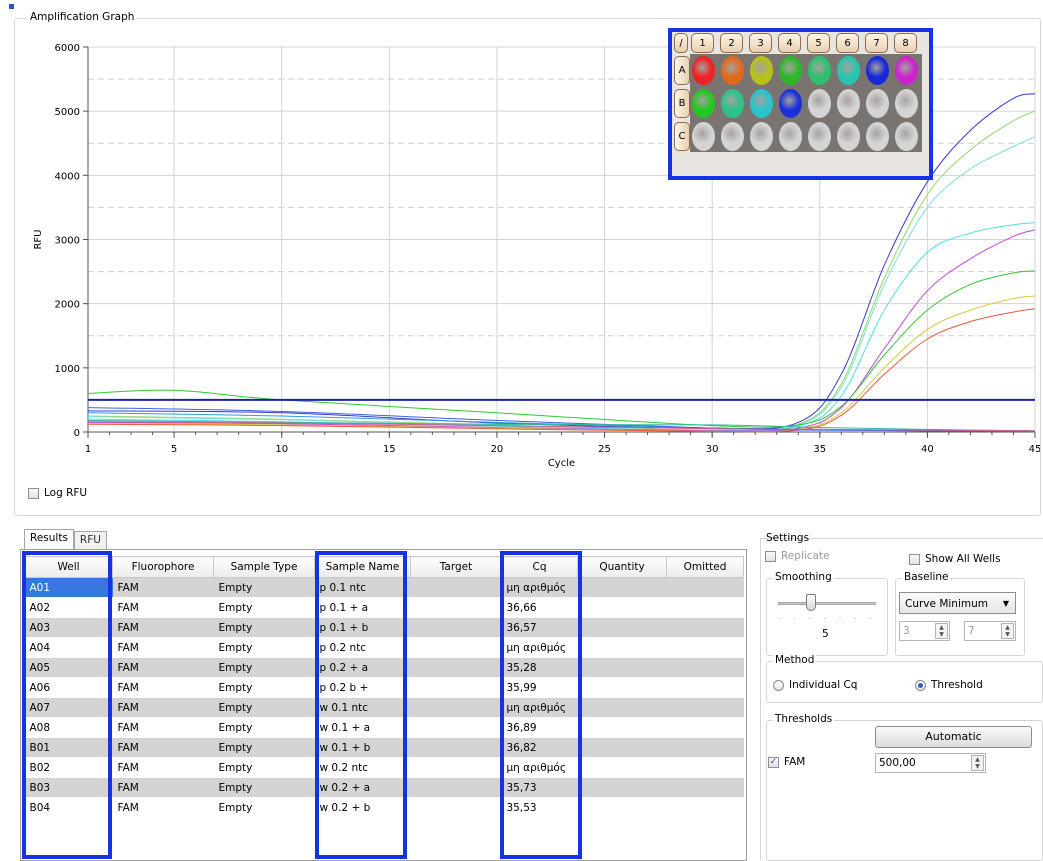 Image resolution: width=1043 pixels, height=861 pixels. Describe the element at coordinates (539, 687) in the screenshot. I see `table-cell: 35,99` at that location.